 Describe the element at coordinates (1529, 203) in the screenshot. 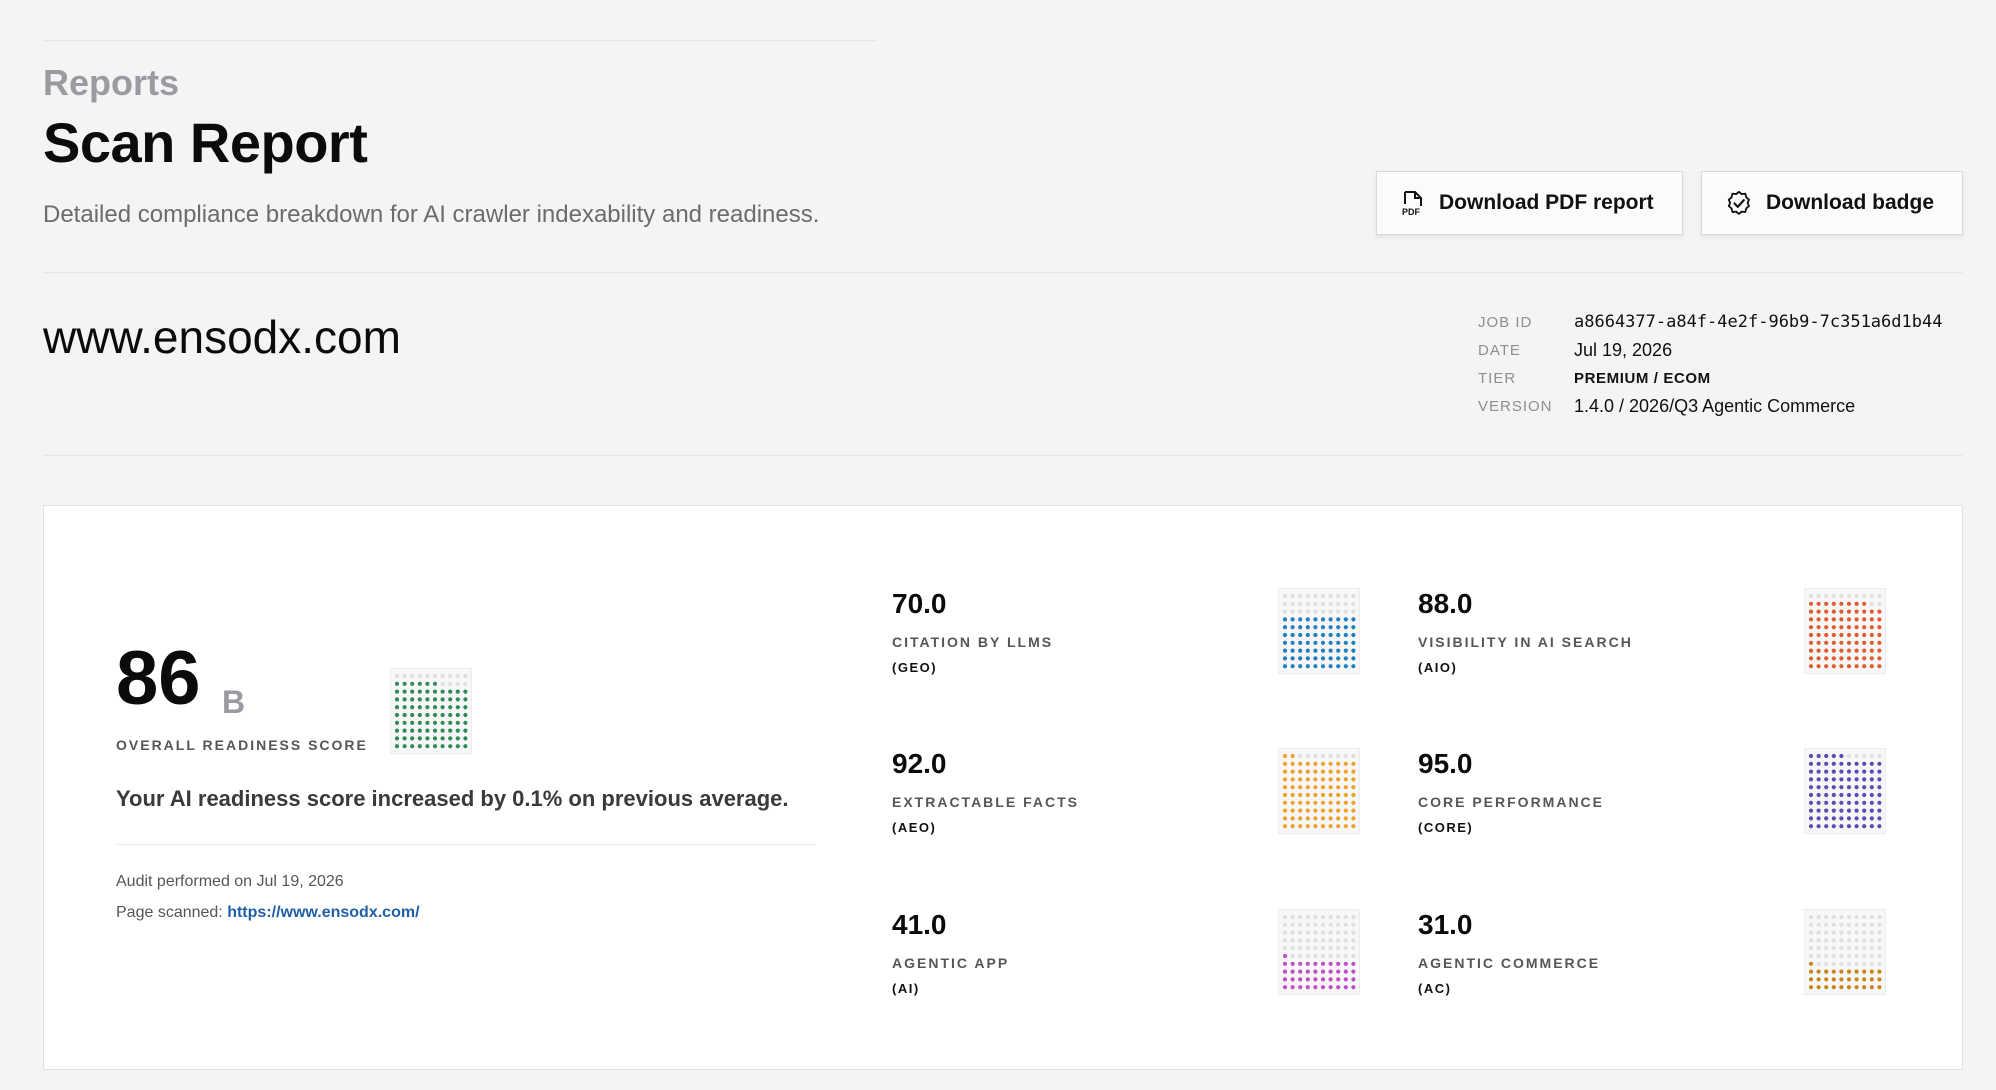

I see `download-pdf-button: PDF Download PDF report` at that location.